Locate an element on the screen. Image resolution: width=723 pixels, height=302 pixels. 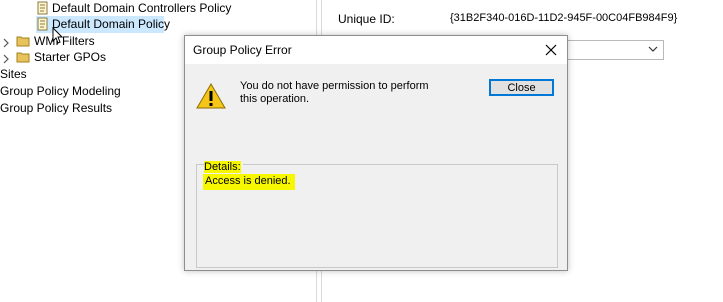
unique-id-label: Unique ID: is located at coordinates (366, 19).